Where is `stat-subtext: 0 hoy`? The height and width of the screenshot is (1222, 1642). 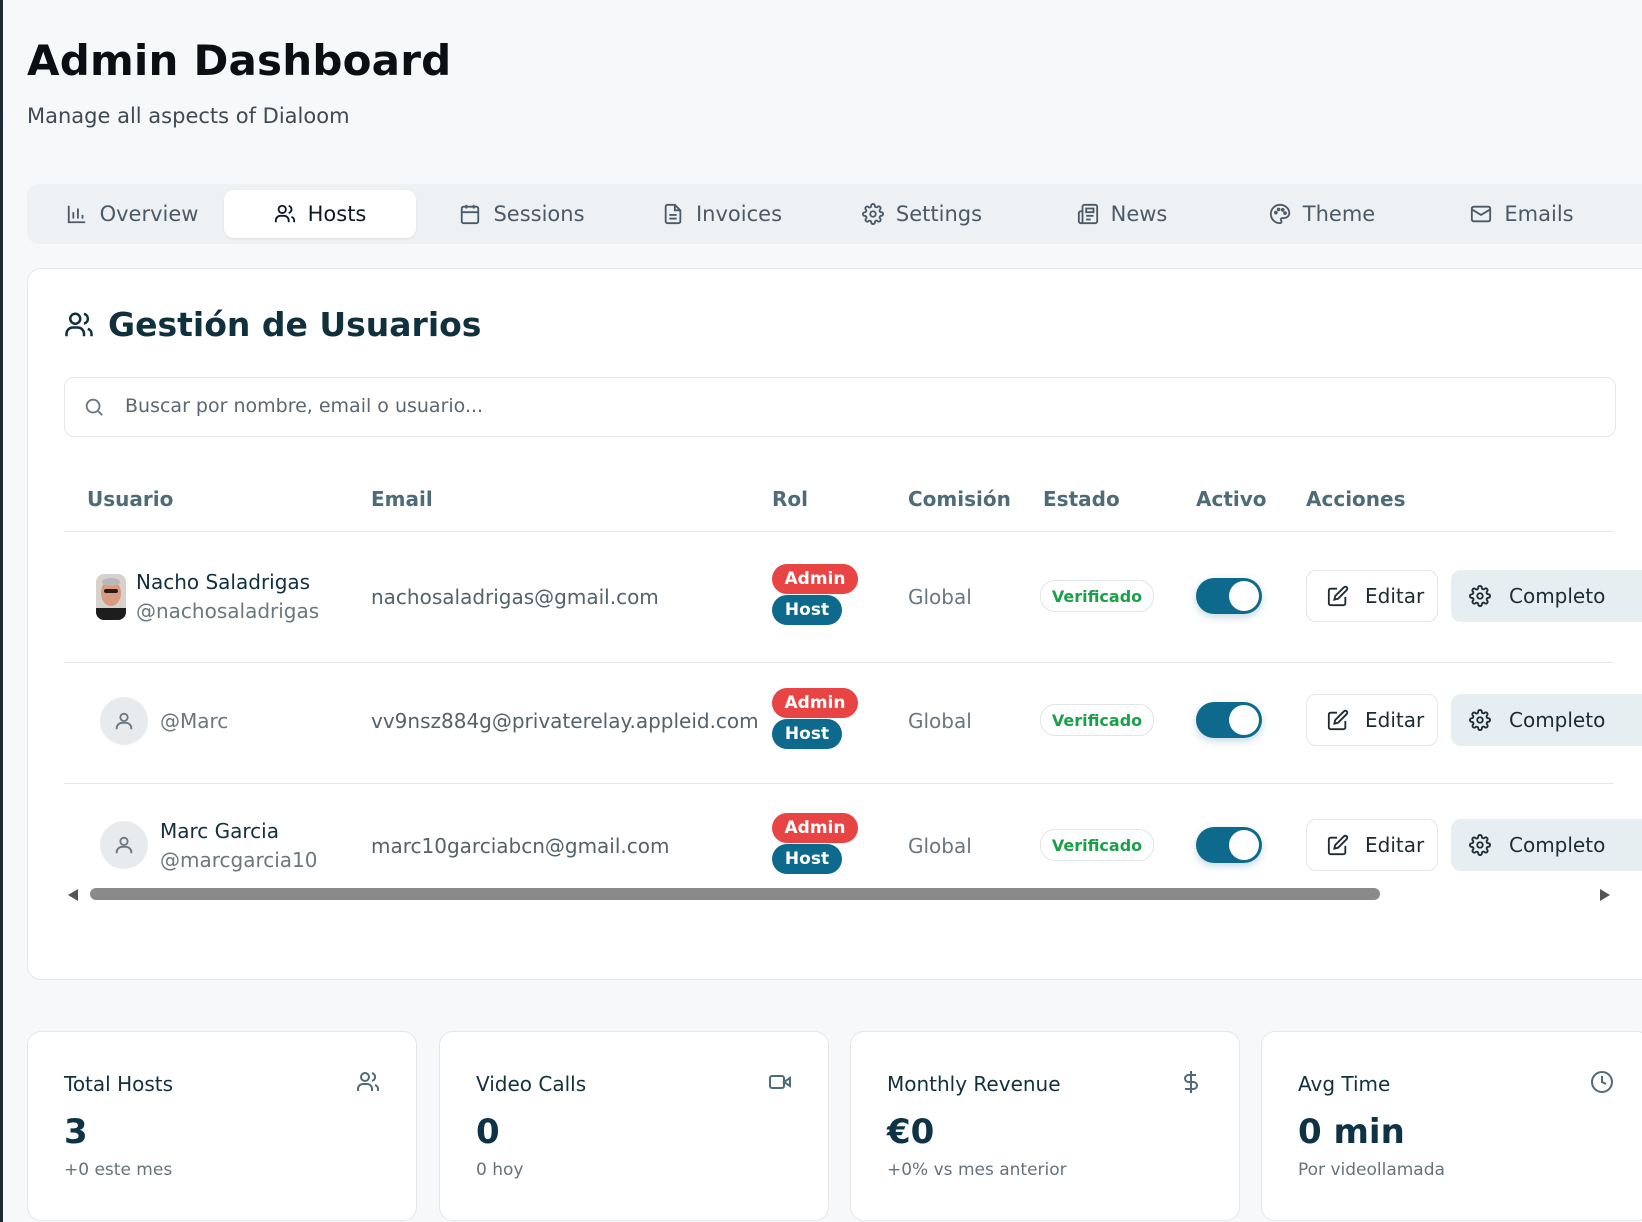
stat-subtext: 0 hoy is located at coordinates (500, 1170).